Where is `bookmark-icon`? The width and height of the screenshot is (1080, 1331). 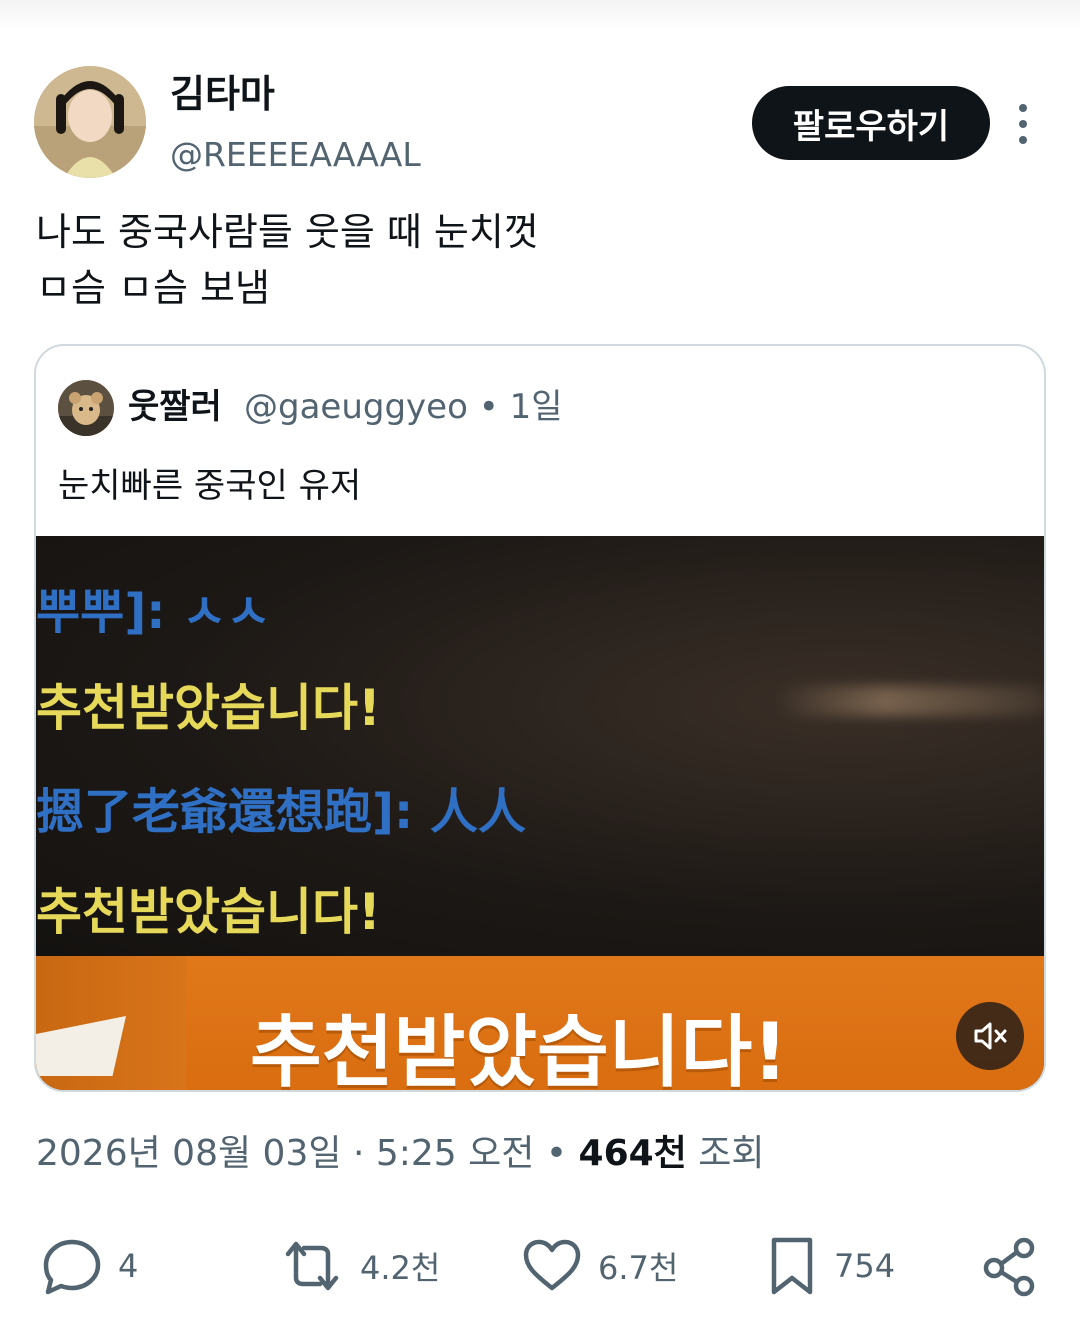
bookmark-icon is located at coordinates (792, 1266).